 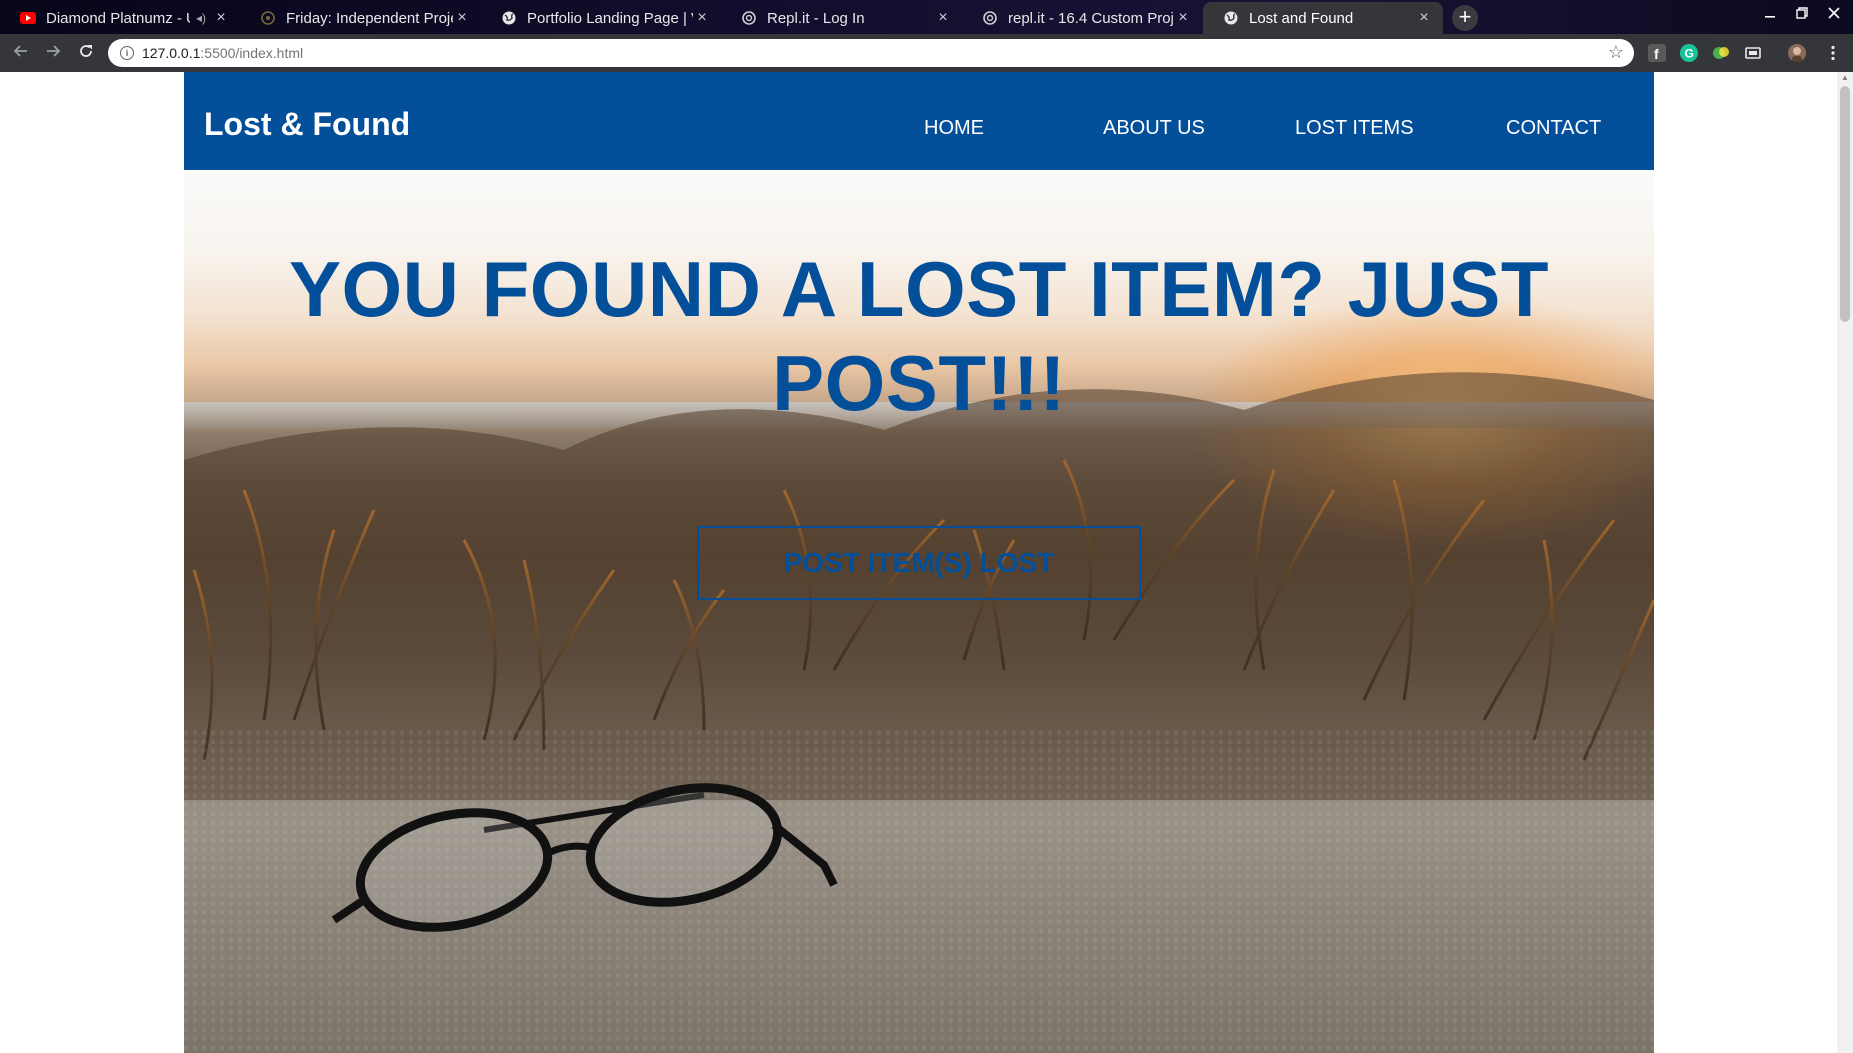 I want to click on page-scrollbar: ▲, so click(x=1845, y=562).